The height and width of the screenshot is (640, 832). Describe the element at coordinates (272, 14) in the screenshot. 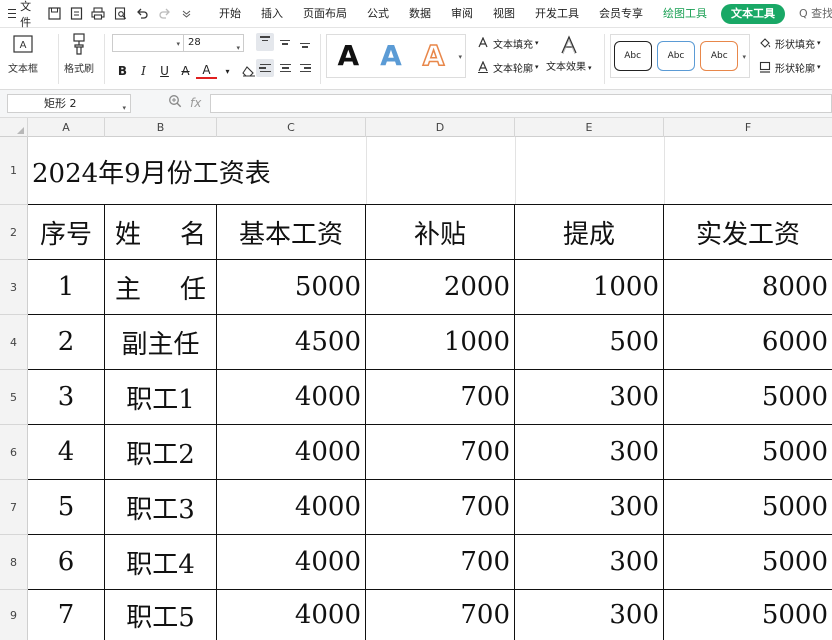

I see `tab-insert: 插入` at that location.